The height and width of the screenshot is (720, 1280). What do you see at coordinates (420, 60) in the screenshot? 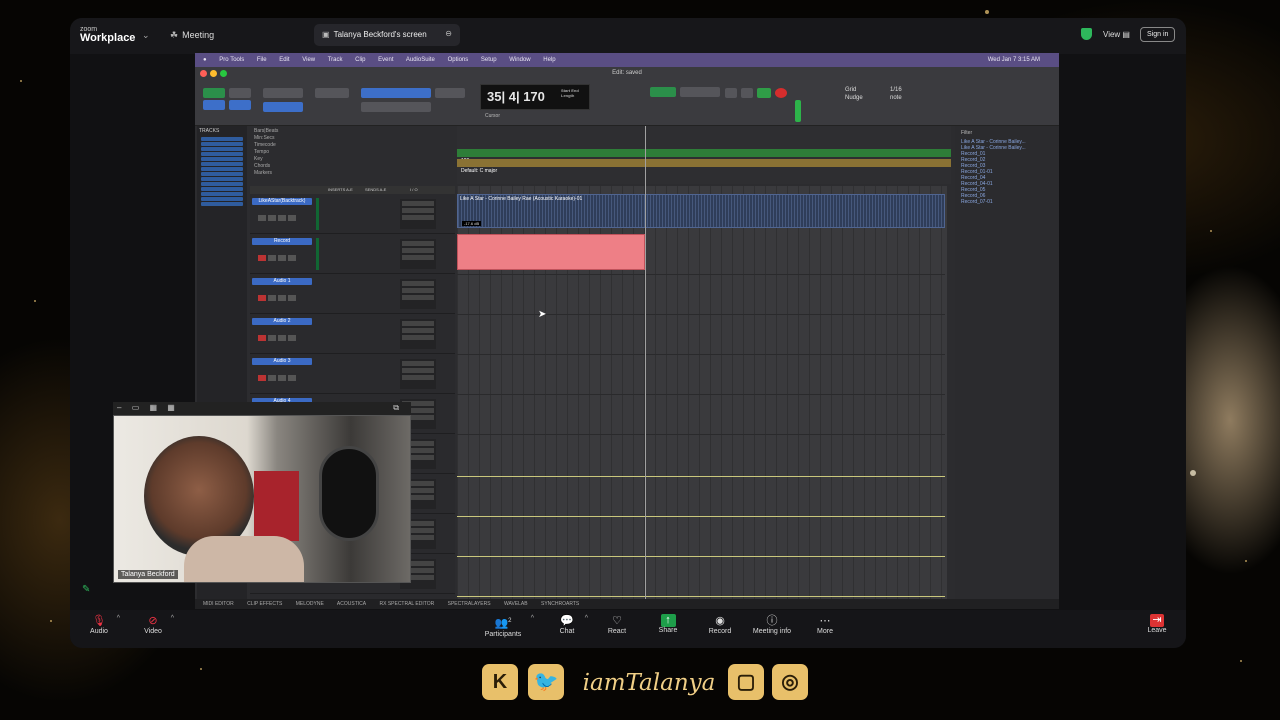
I see `menu-item: AudioSuite` at bounding box center [420, 60].